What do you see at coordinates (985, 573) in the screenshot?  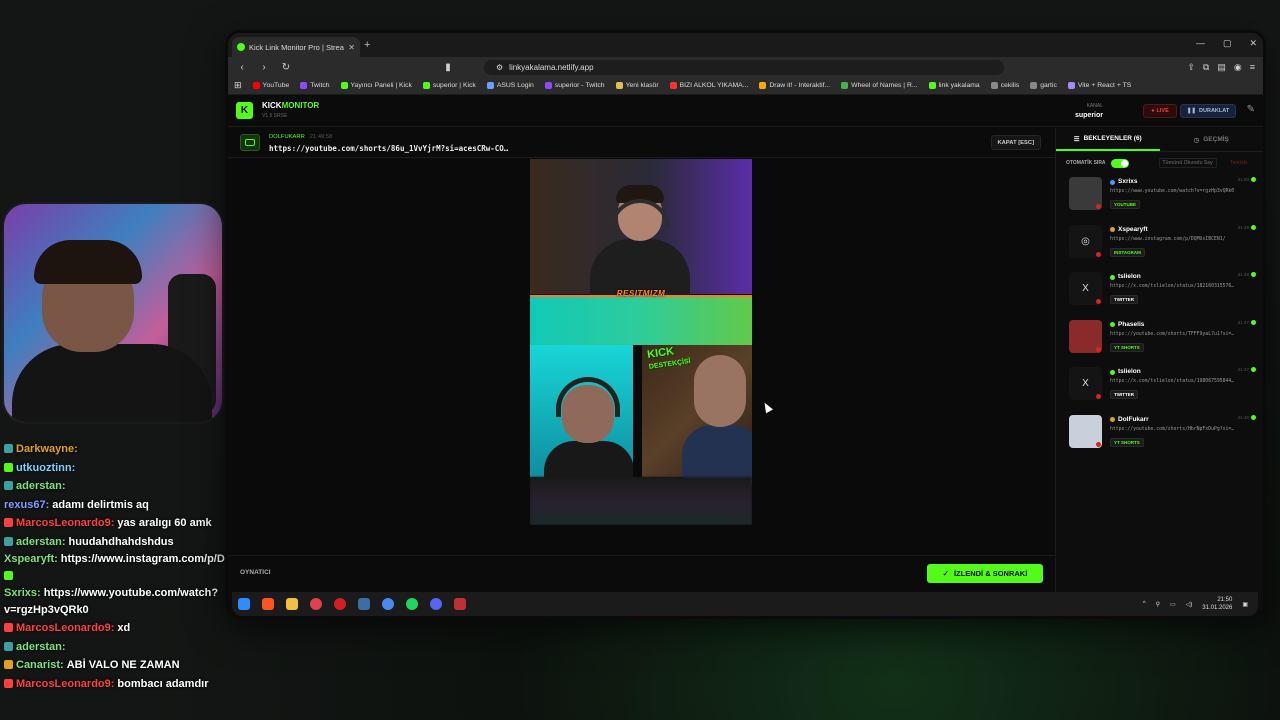 I see `watched-next-button: ✓ İZLENDİ & SONRAKİ` at bounding box center [985, 573].